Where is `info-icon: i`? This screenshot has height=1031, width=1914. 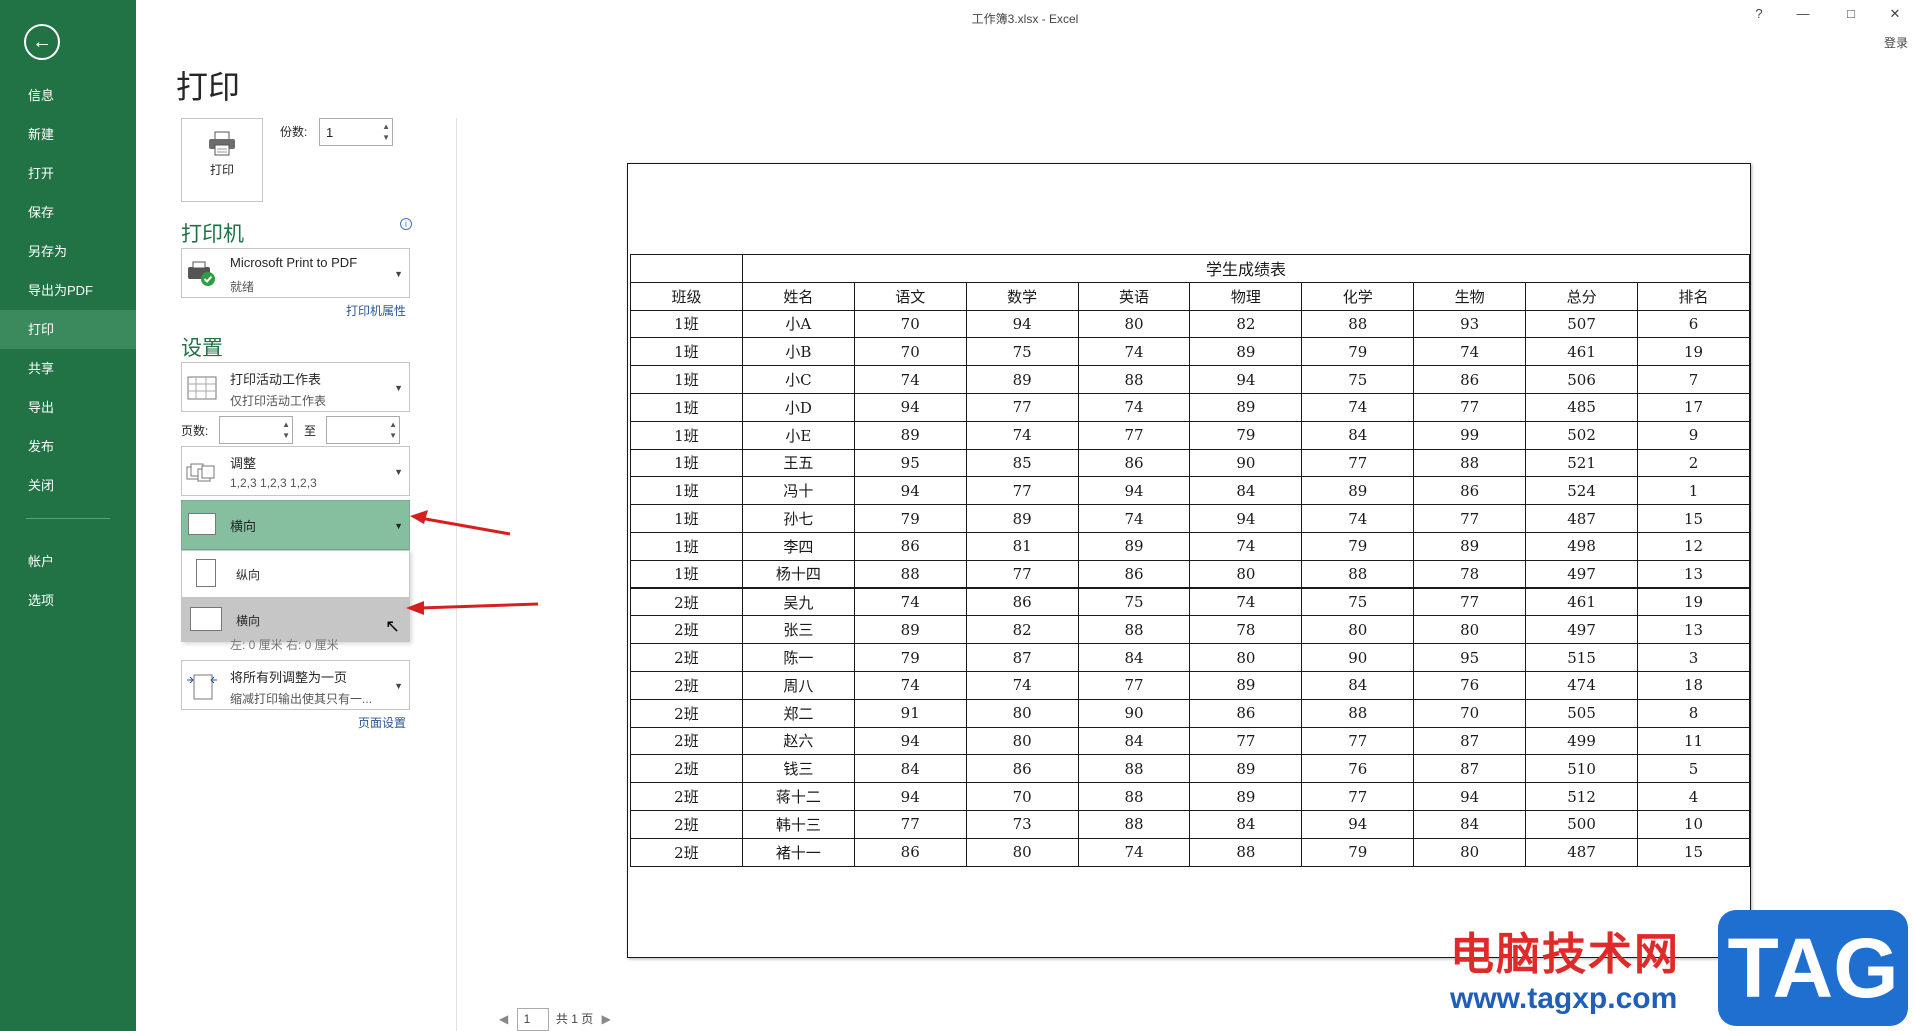
info-icon: i is located at coordinates (406, 224).